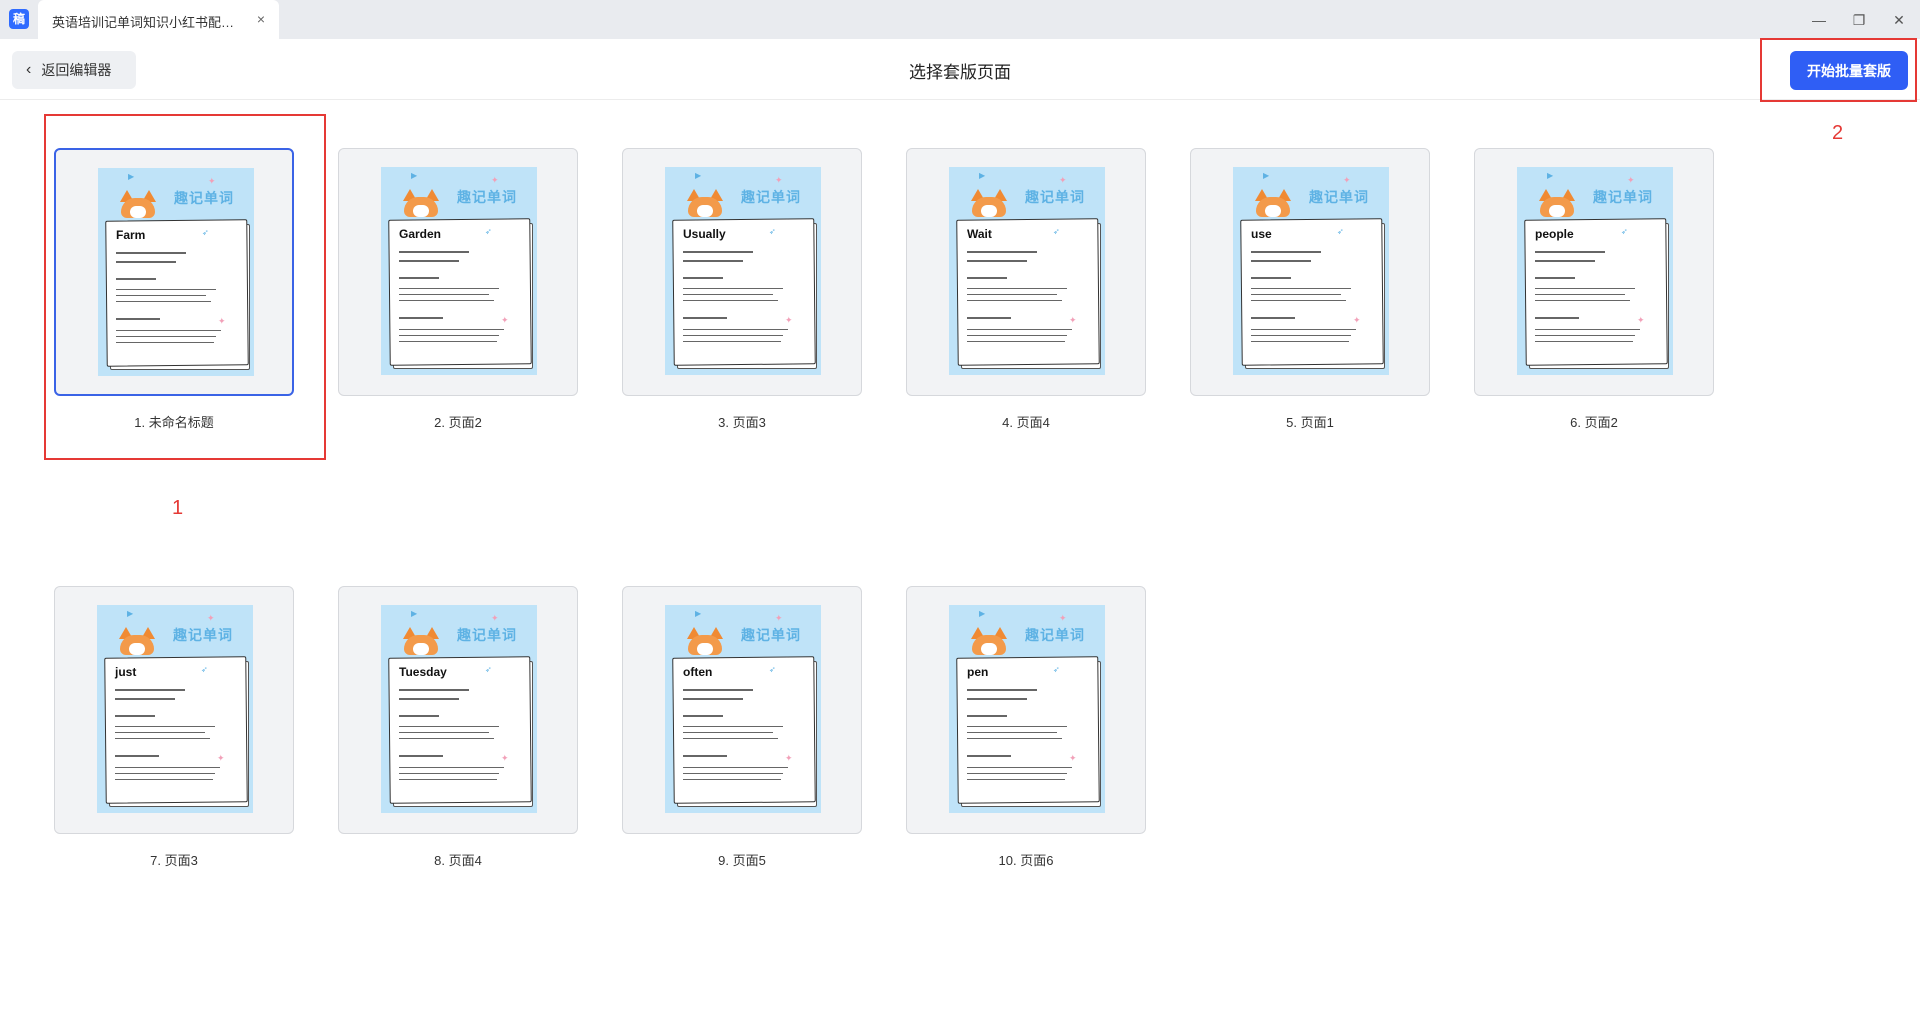 Image resolution: width=1920 pixels, height=1032 pixels. I want to click on page-card: 趣记单词 just ✦ ✦ ➶ ▶ 7. 页面3, so click(174, 727).